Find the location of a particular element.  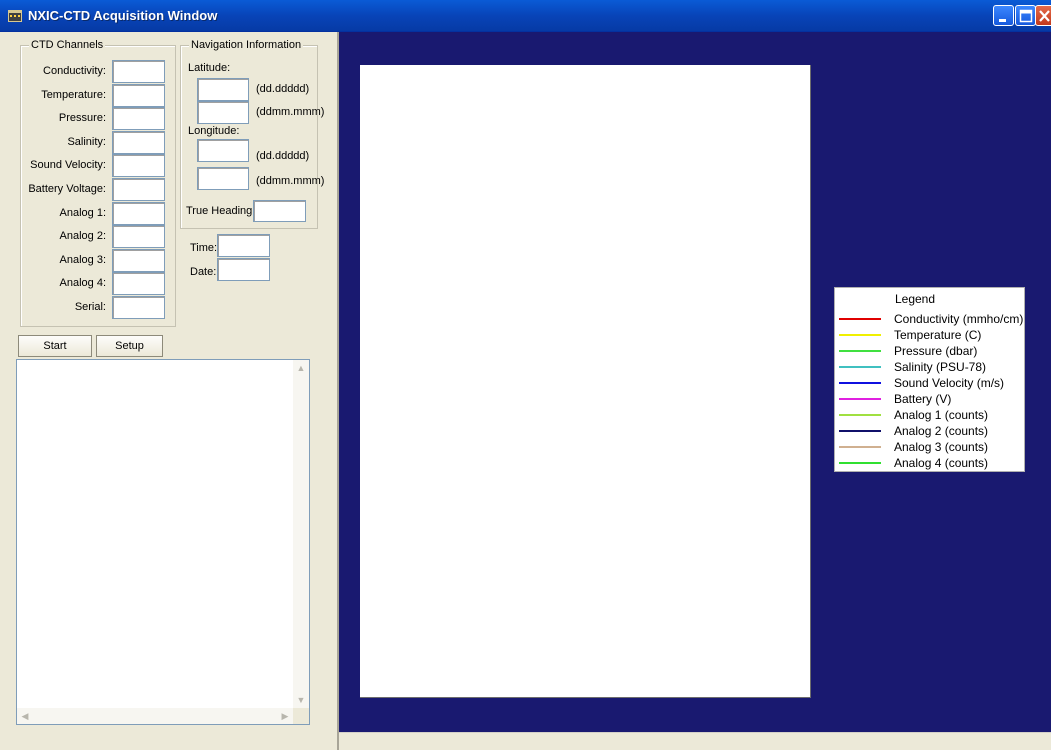

legend-item: Temperature (C) is located at coordinates (930, 335).